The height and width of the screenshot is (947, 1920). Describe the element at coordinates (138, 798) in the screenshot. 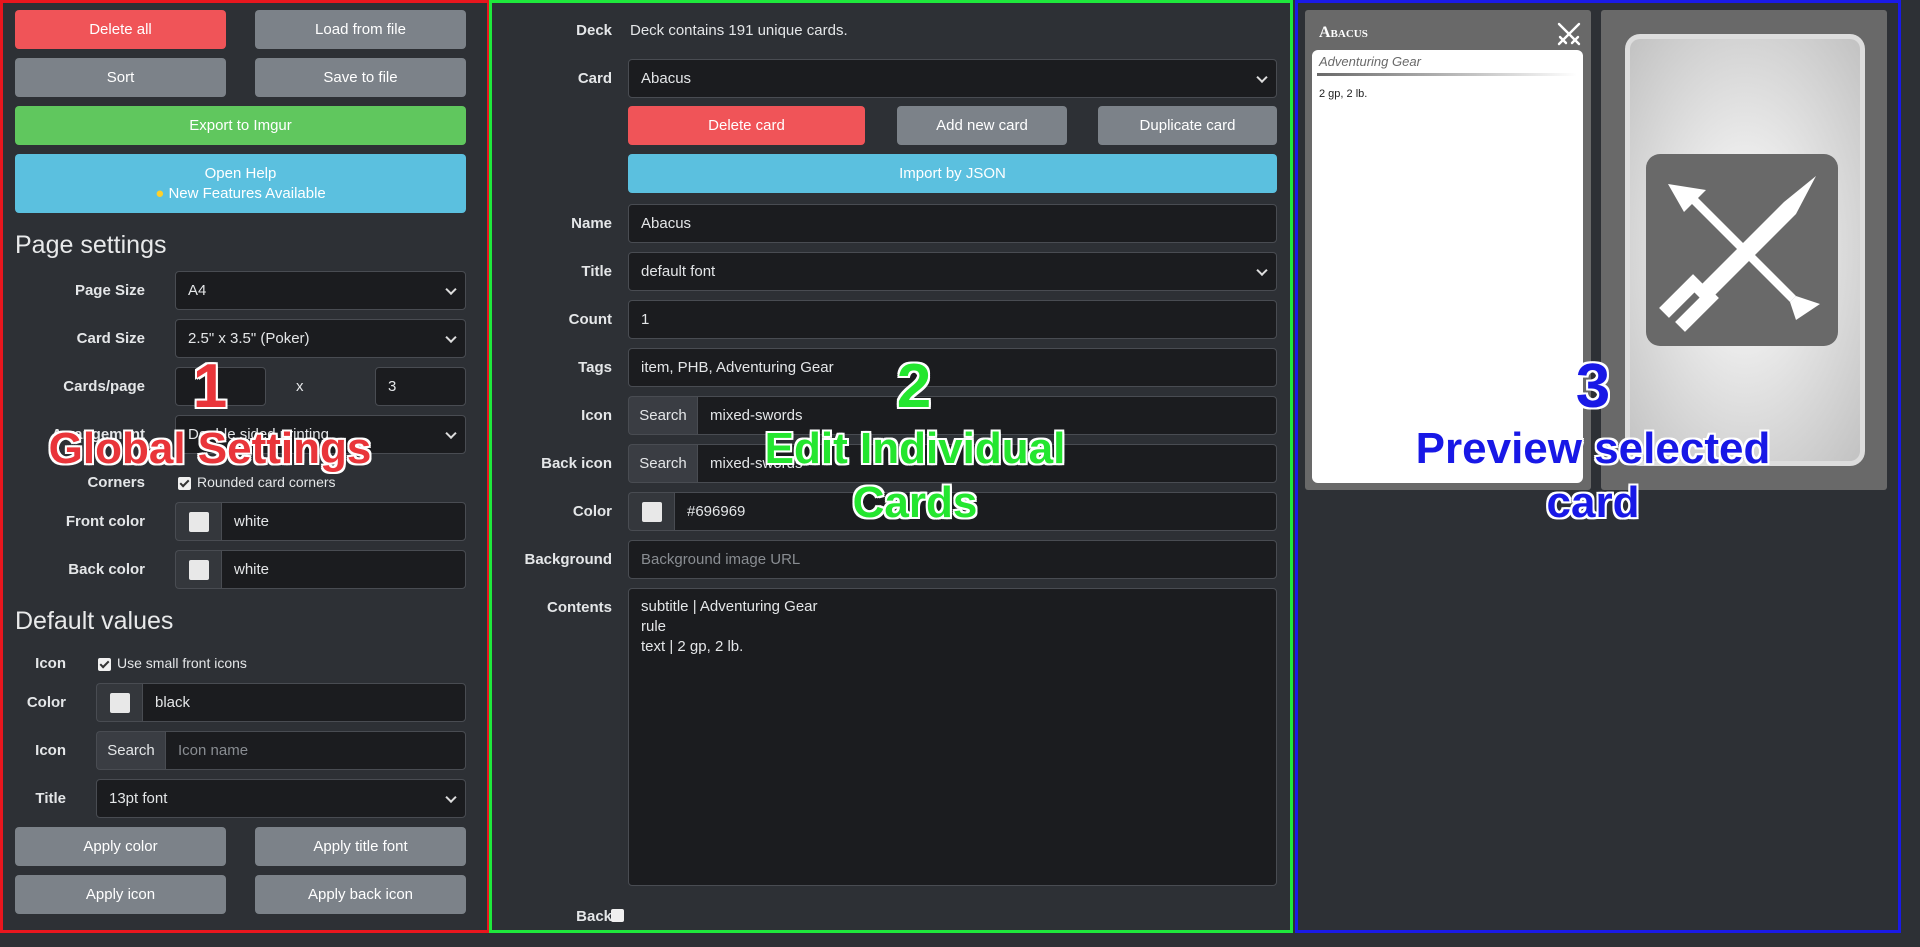

I see `default-title-value: 13pt font` at that location.